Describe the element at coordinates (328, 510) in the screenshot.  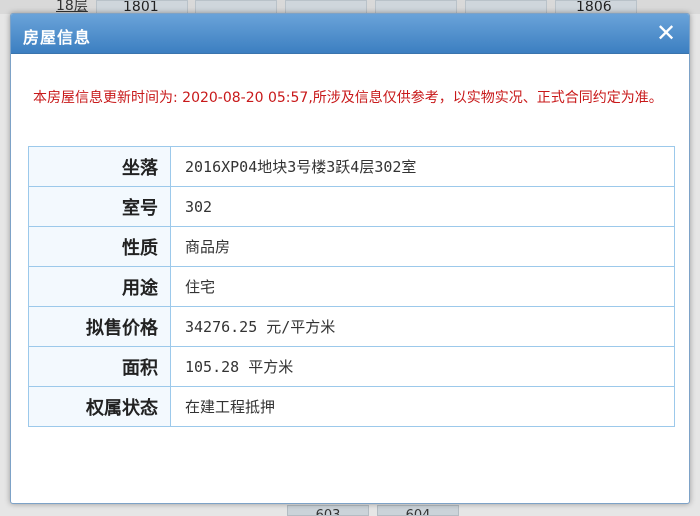
I see `unit-cell: 603` at that location.